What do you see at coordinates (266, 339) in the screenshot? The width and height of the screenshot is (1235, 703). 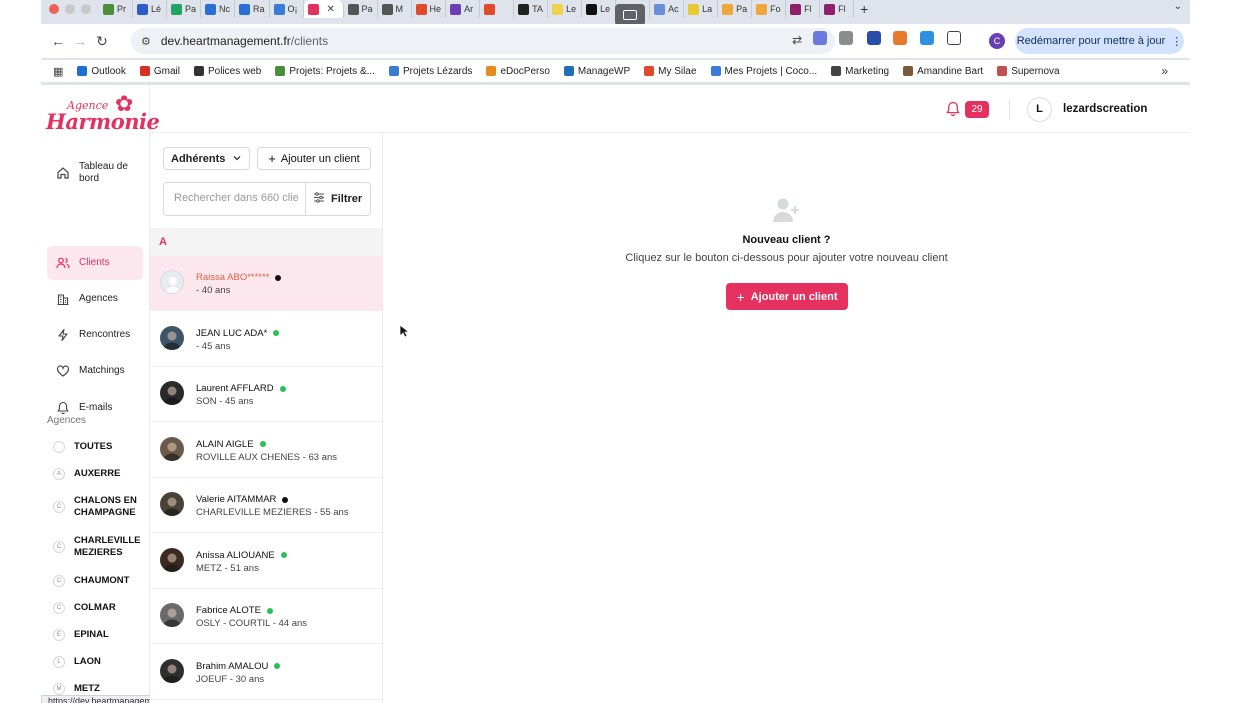 I see `client-row: JEAN LUC ADA* - 45 ans` at bounding box center [266, 339].